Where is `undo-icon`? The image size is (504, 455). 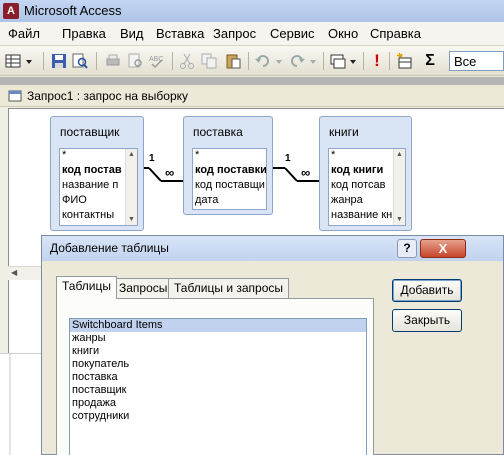 undo-icon is located at coordinates (263, 61).